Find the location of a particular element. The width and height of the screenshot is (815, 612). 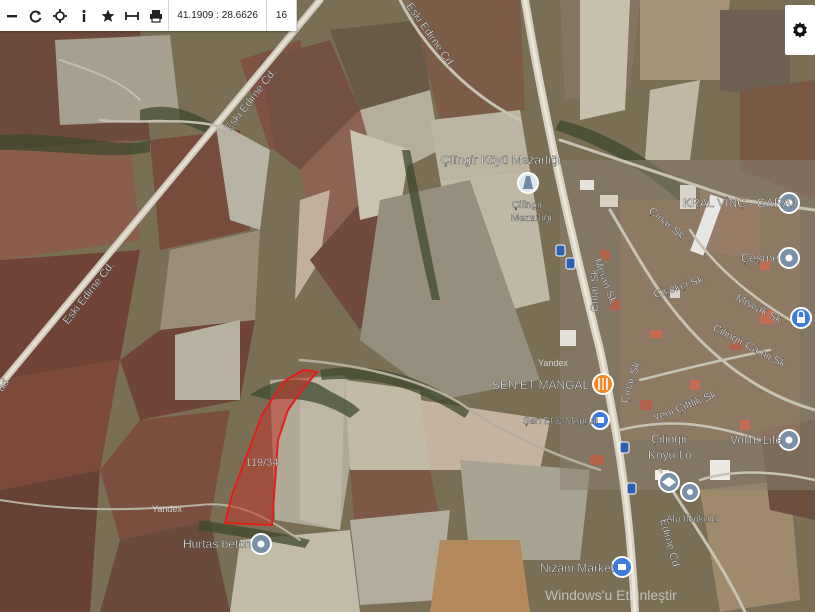

poi-mezarligi is located at coordinates (528, 183).